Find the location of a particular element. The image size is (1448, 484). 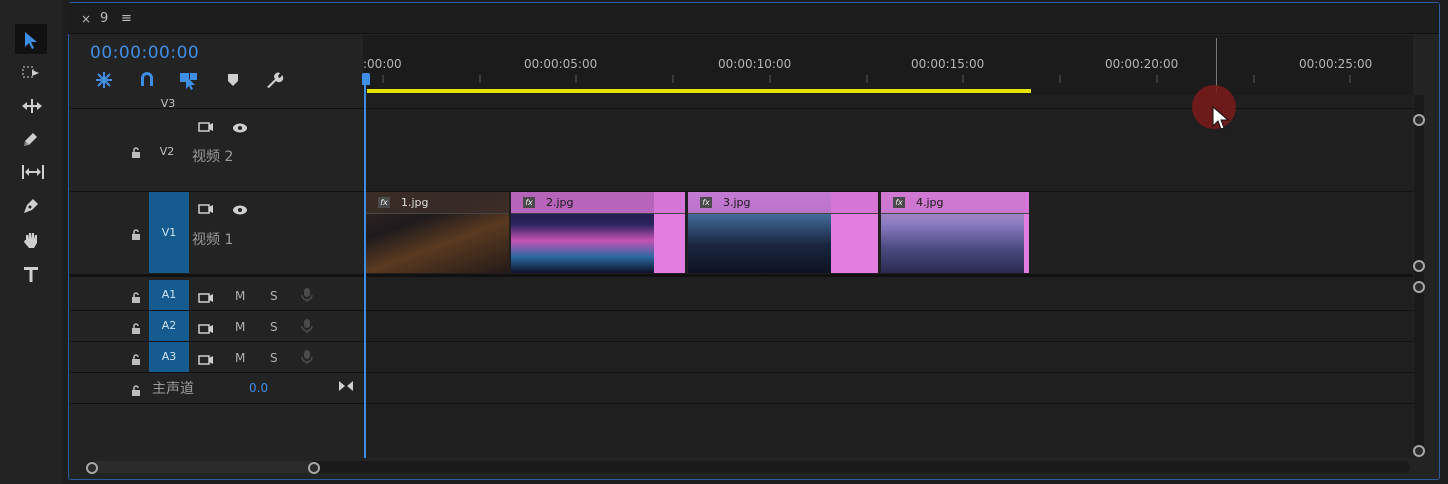

add-marker-icon is located at coordinates (235, 80).